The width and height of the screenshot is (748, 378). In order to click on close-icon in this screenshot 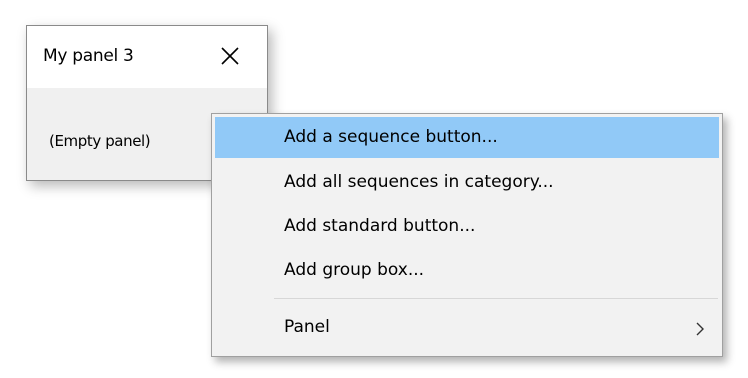, I will do `click(230, 56)`.